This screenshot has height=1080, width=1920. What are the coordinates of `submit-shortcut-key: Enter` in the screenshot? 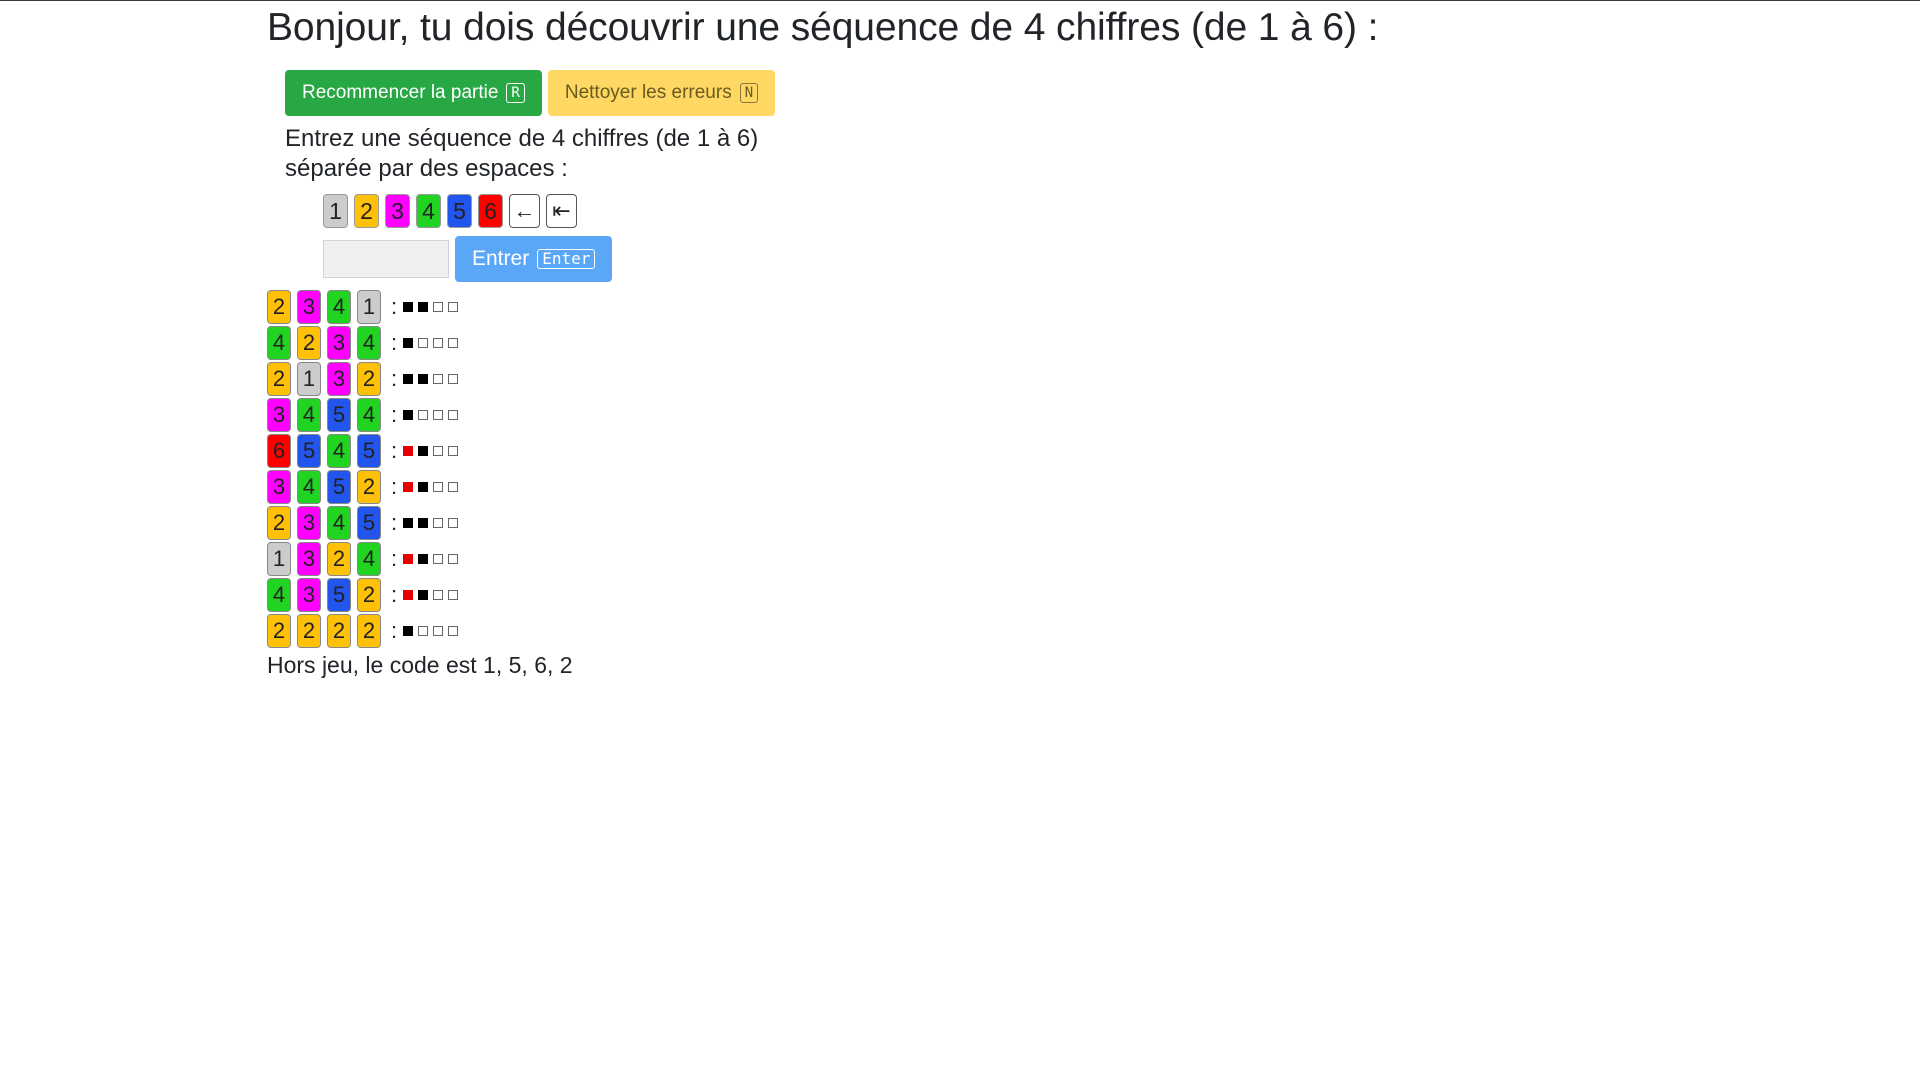 It's located at (566, 259).